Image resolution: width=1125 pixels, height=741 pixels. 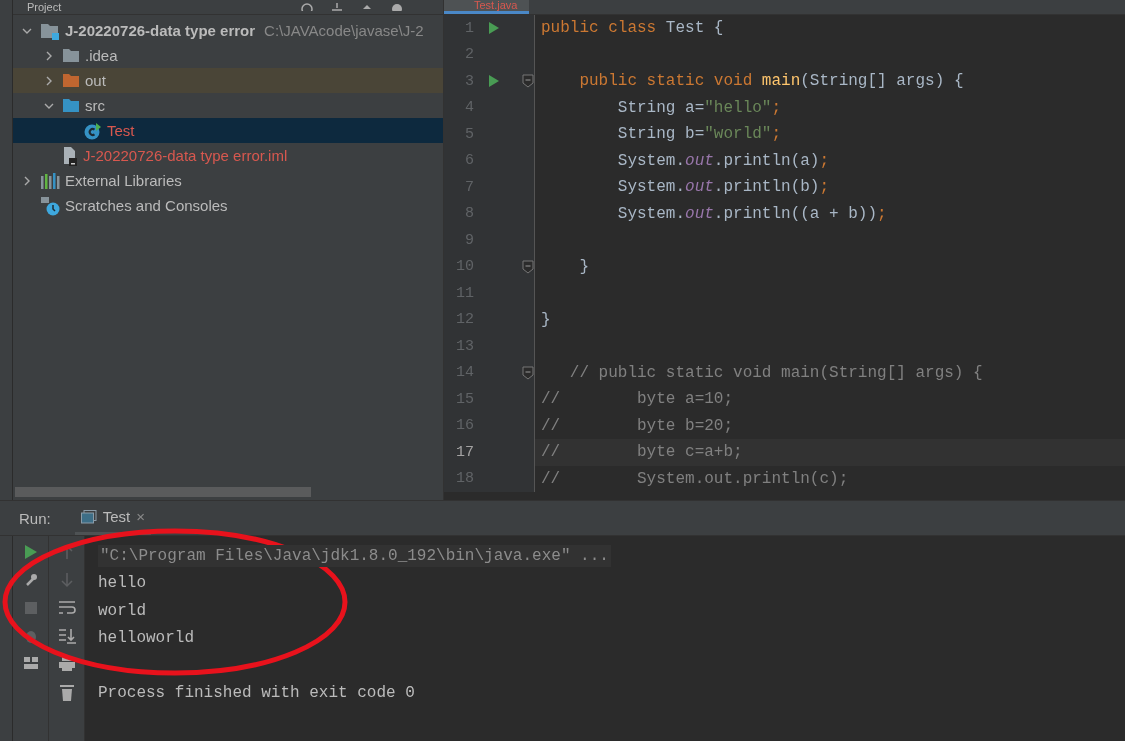 What do you see at coordinates (464, 452) in the screenshot?
I see `line-number: 17` at bounding box center [464, 452].